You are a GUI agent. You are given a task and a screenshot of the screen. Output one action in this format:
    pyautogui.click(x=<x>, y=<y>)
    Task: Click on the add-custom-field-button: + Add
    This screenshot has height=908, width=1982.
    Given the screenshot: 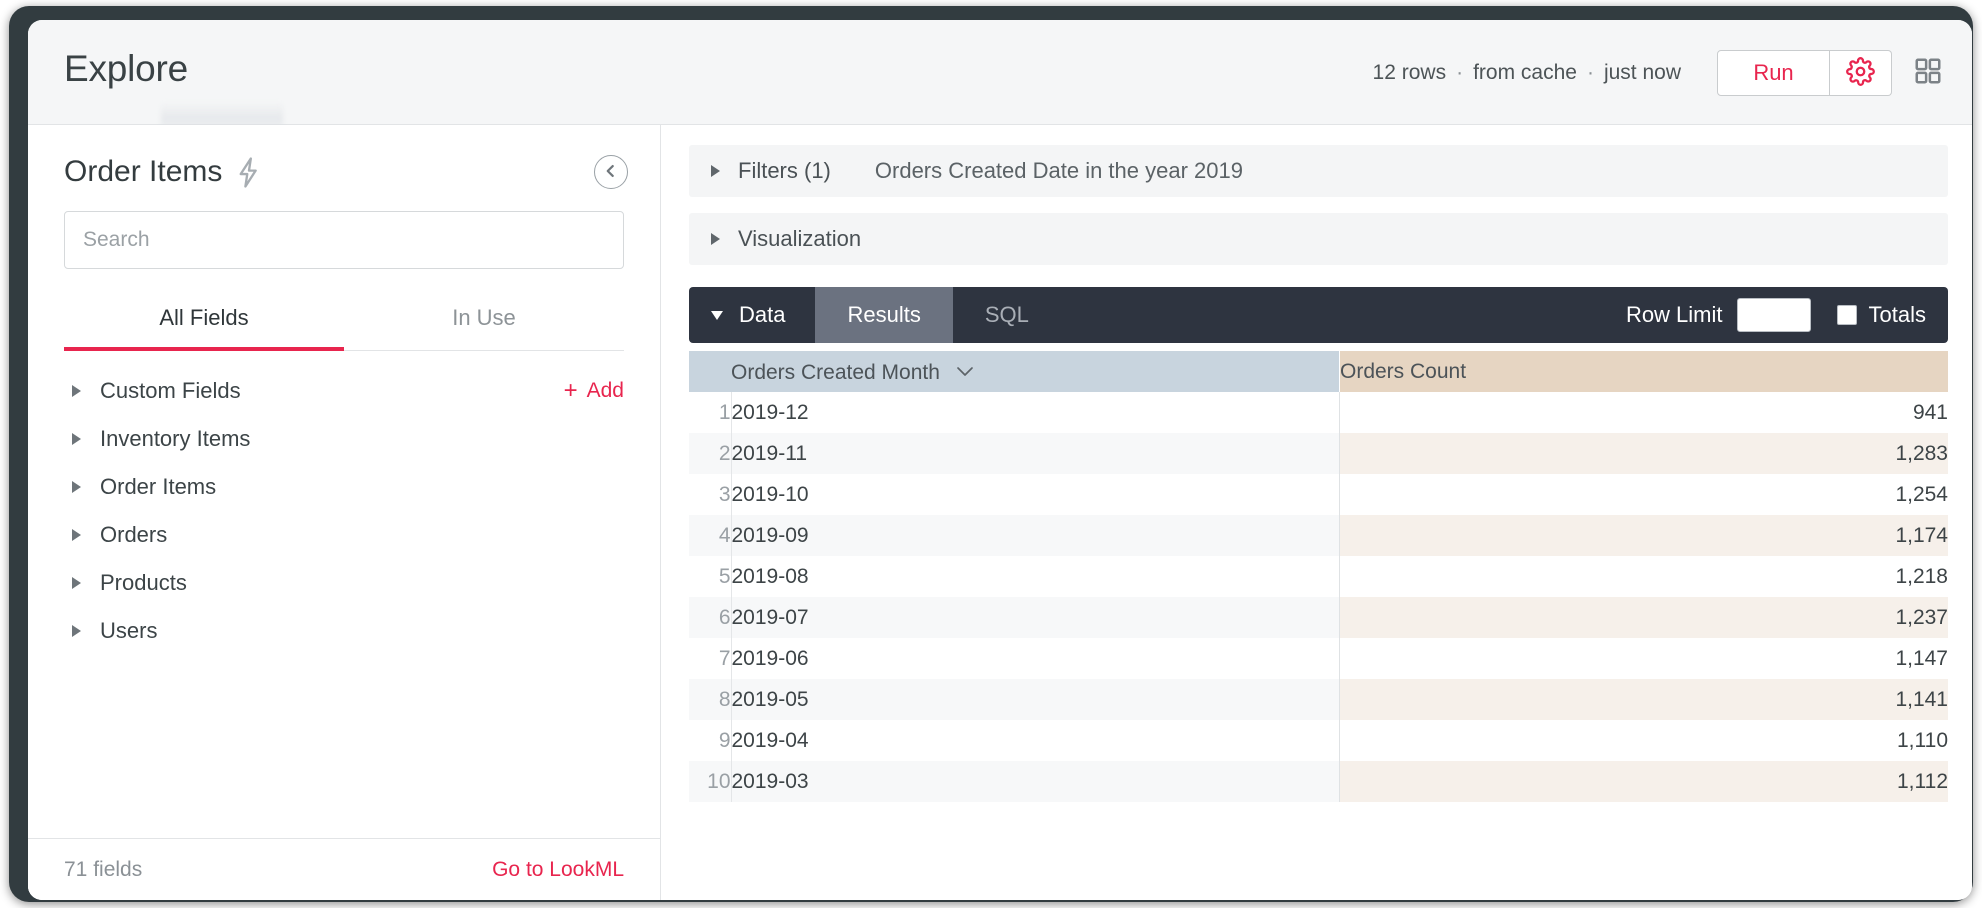 What is the action you would take?
    pyautogui.click(x=594, y=391)
    